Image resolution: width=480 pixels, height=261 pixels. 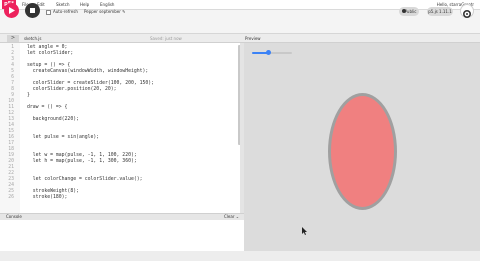 What do you see at coordinates (85, 180) in the screenshot?
I see `code-line: let colorChange = colorSlider.value();` at bounding box center [85, 180].